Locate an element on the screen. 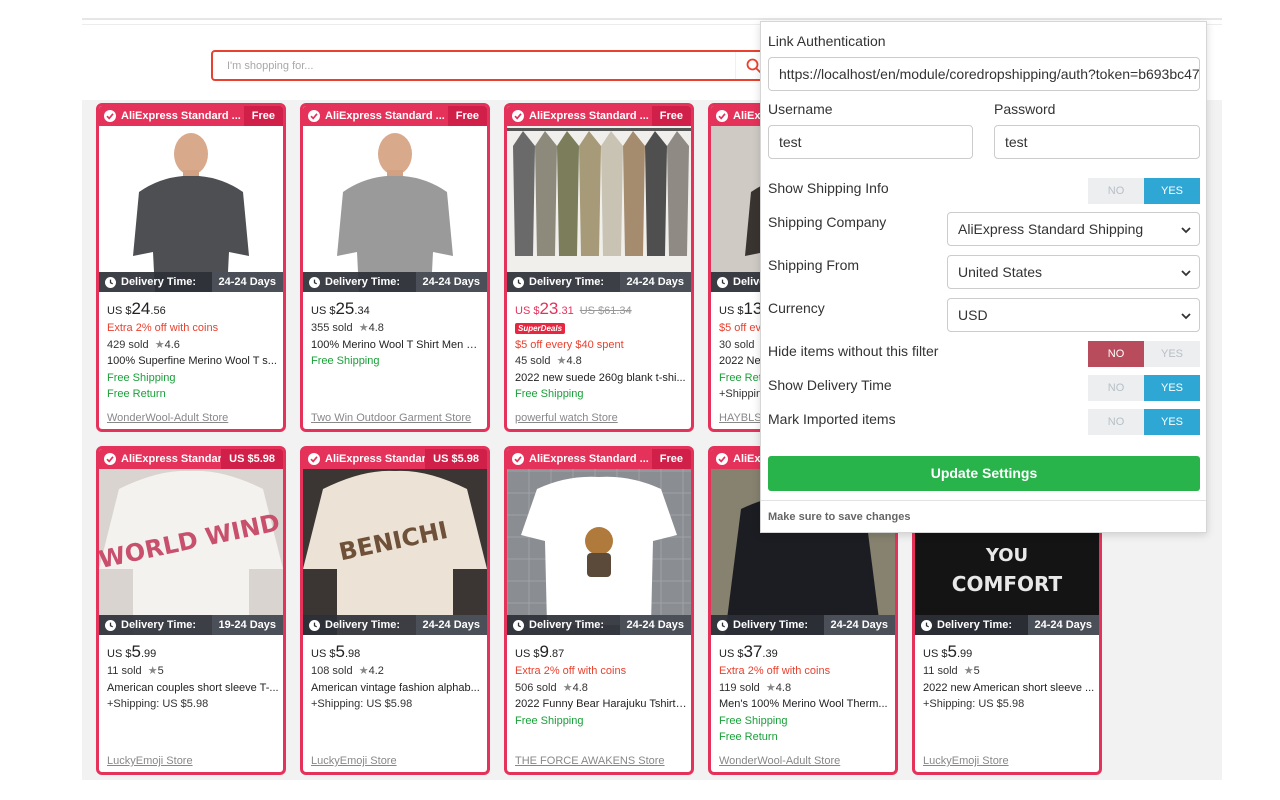 The width and height of the screenshot is (1280, 800). sold-count: 30 sold is located at coordinates (737, 344).